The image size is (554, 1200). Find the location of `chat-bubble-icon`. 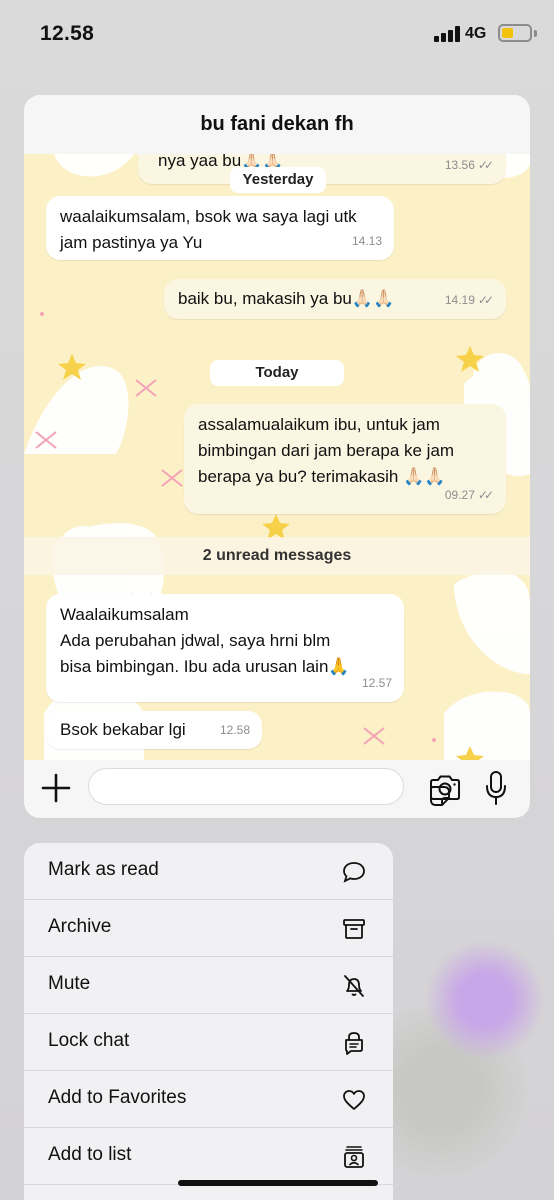

chat-bubble-icon is located at coordinates (354, 872).